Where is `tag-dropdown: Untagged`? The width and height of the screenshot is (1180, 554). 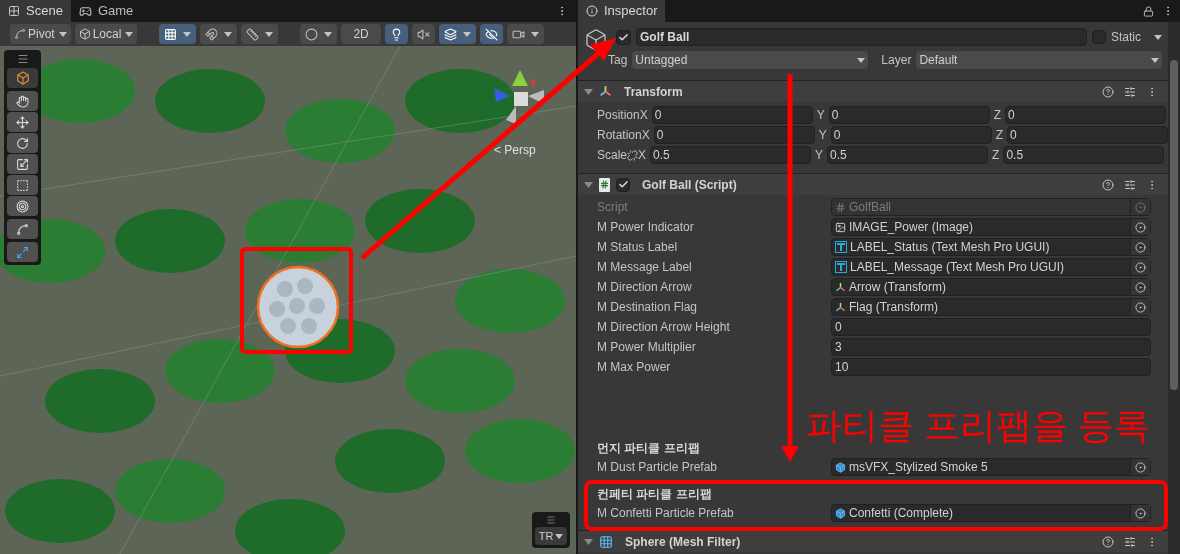
tag-dropdown: Untagged is located at coordinates (750, 60).